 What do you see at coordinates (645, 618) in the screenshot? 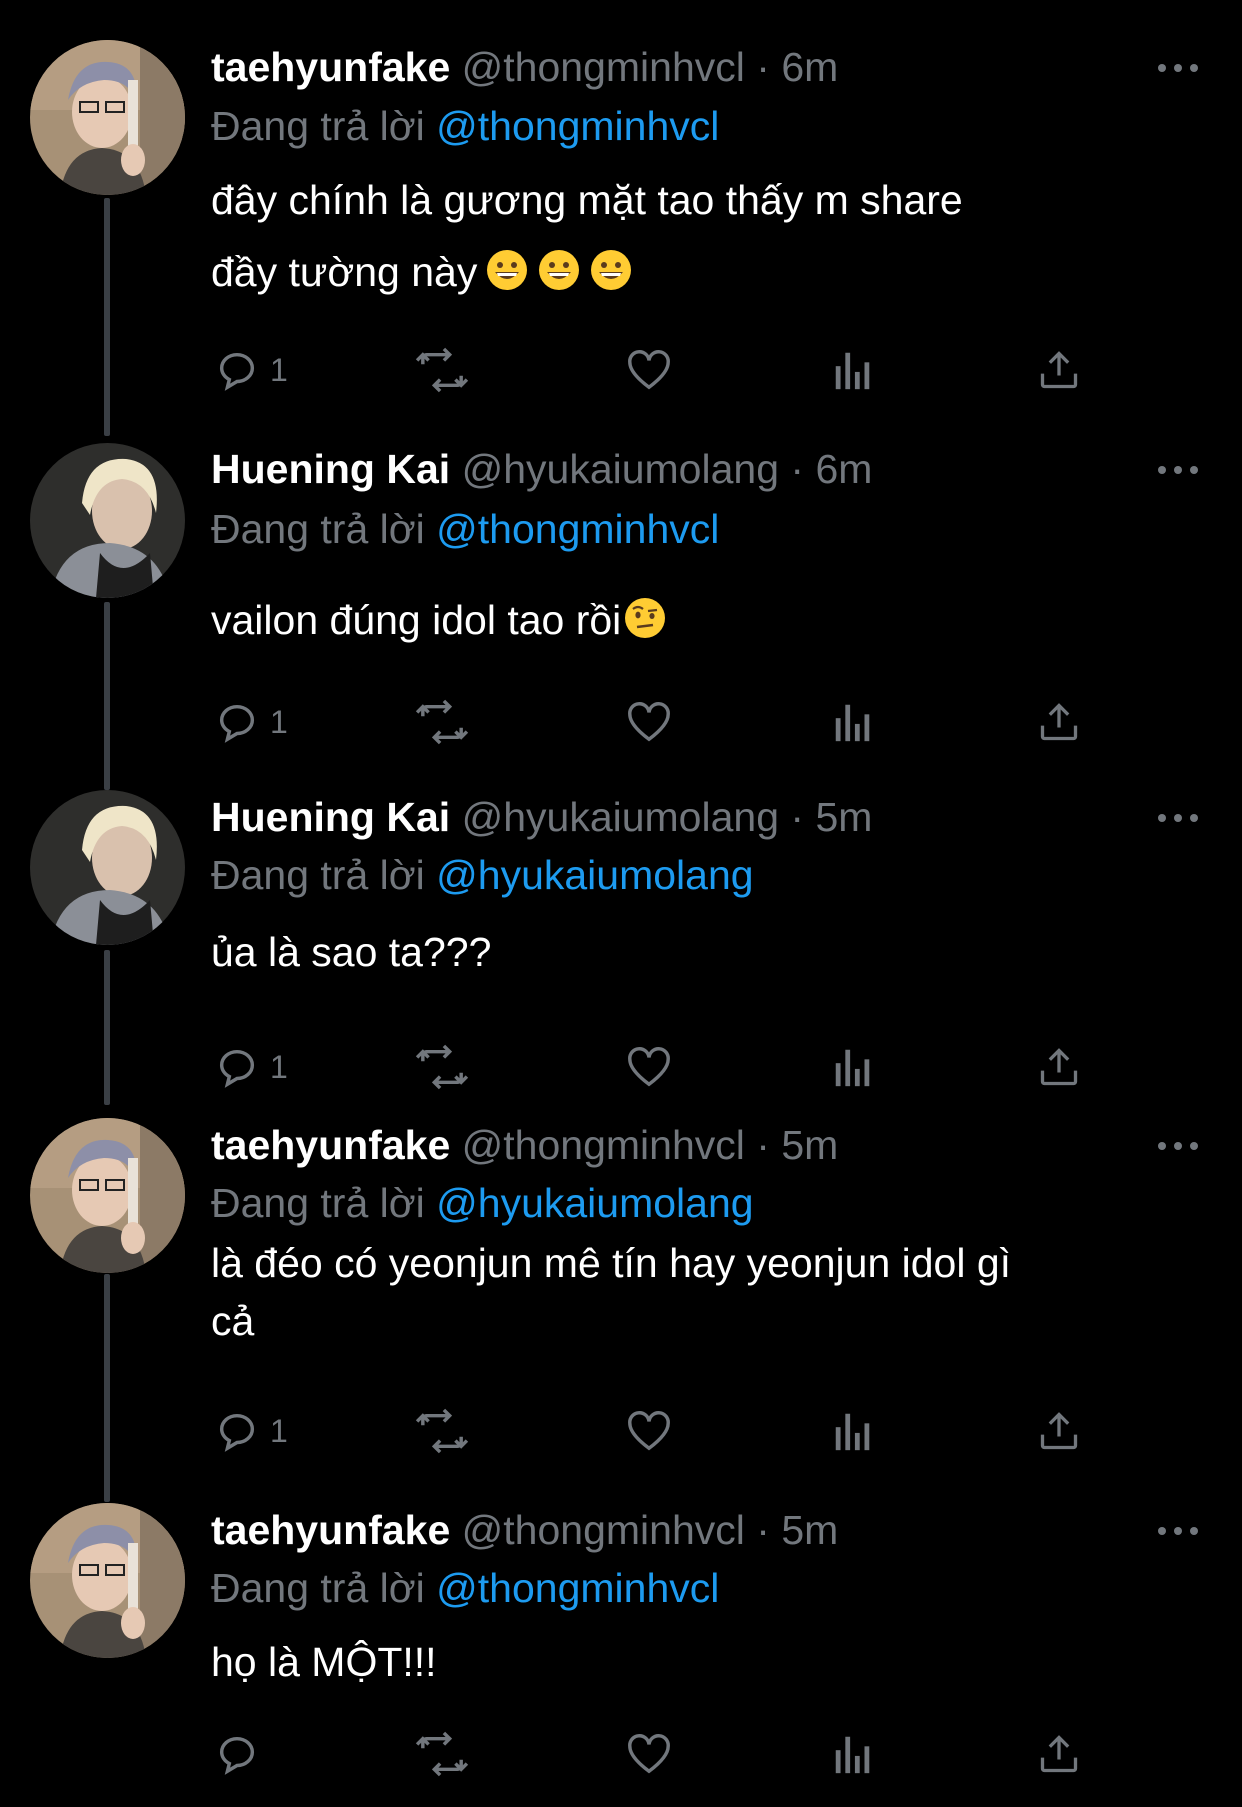
I see `face-with-raised-eyebrow-emoji` at bounding box center [645, 618].